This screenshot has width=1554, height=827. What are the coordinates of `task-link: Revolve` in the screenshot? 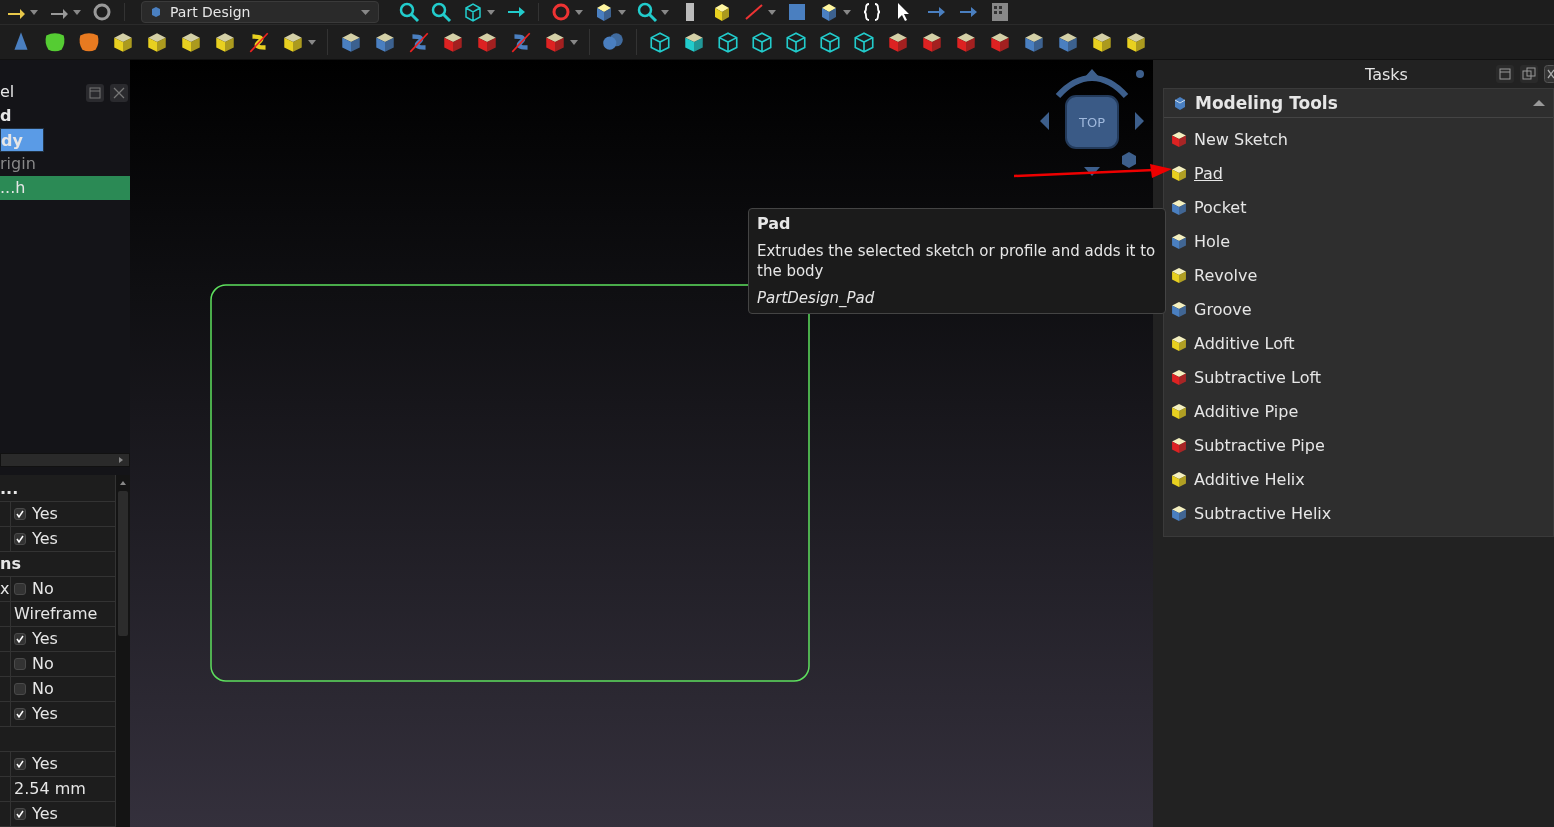 It's located at (1362, 275).